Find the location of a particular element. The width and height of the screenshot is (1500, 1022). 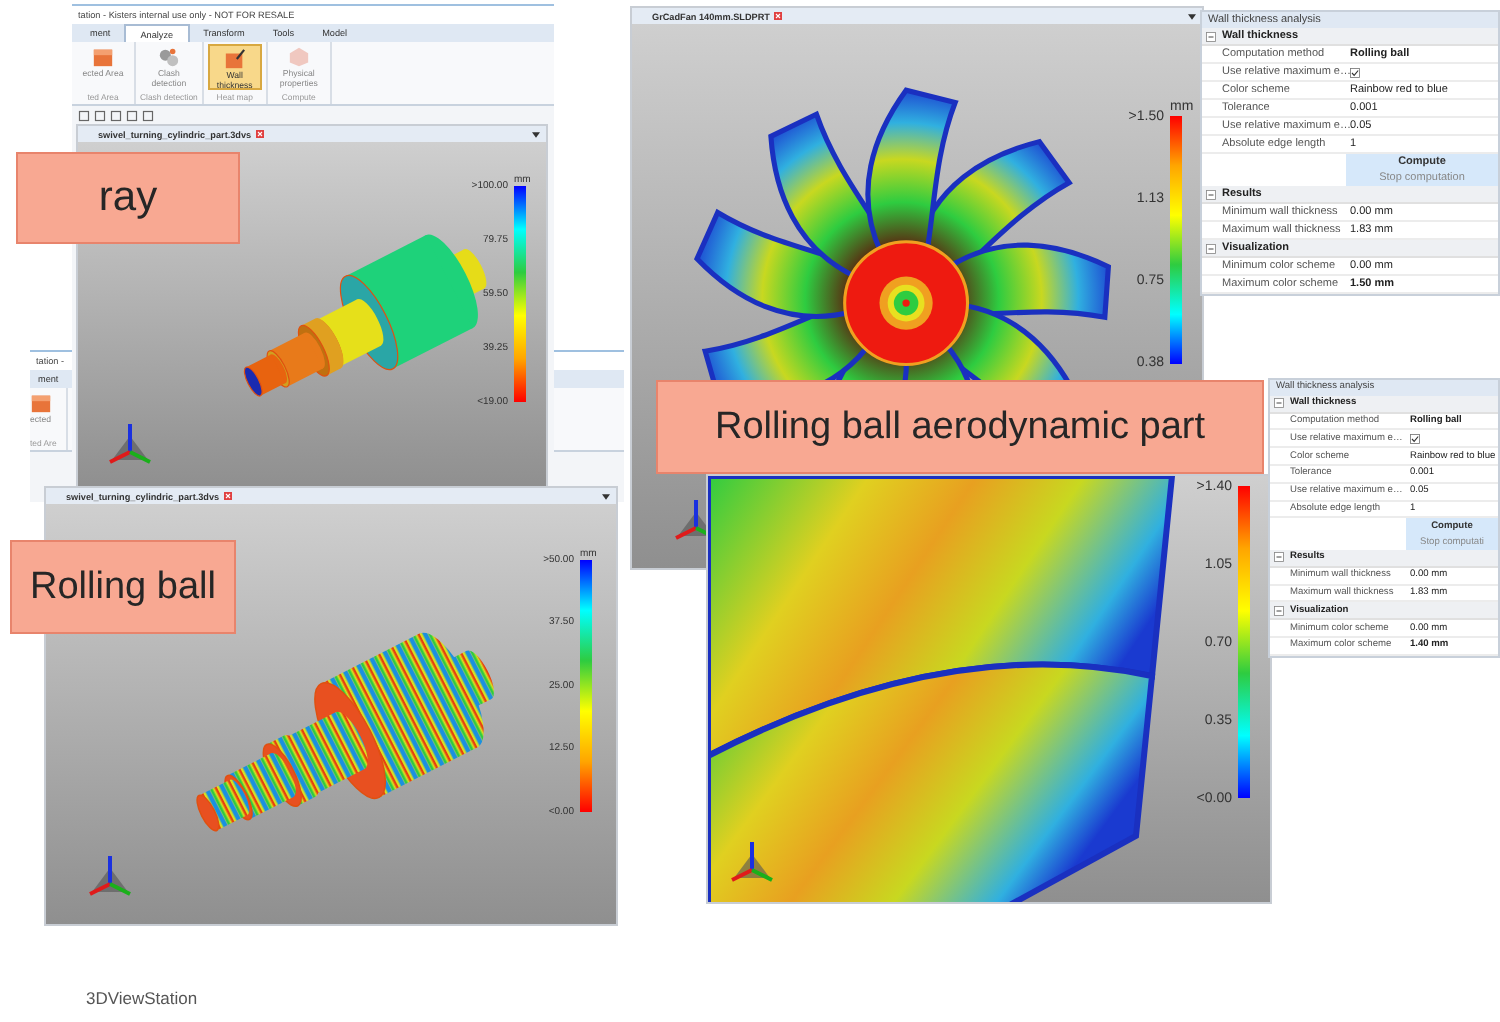

gears-icon is located at coordinates (168, 57).